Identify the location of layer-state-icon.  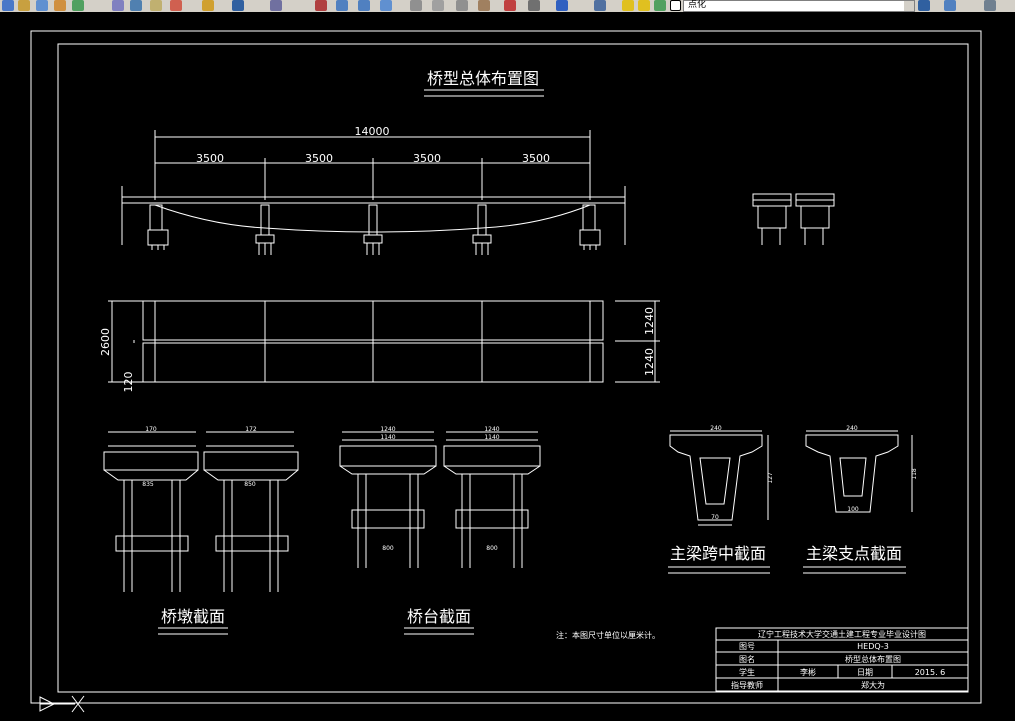
(924, 5).